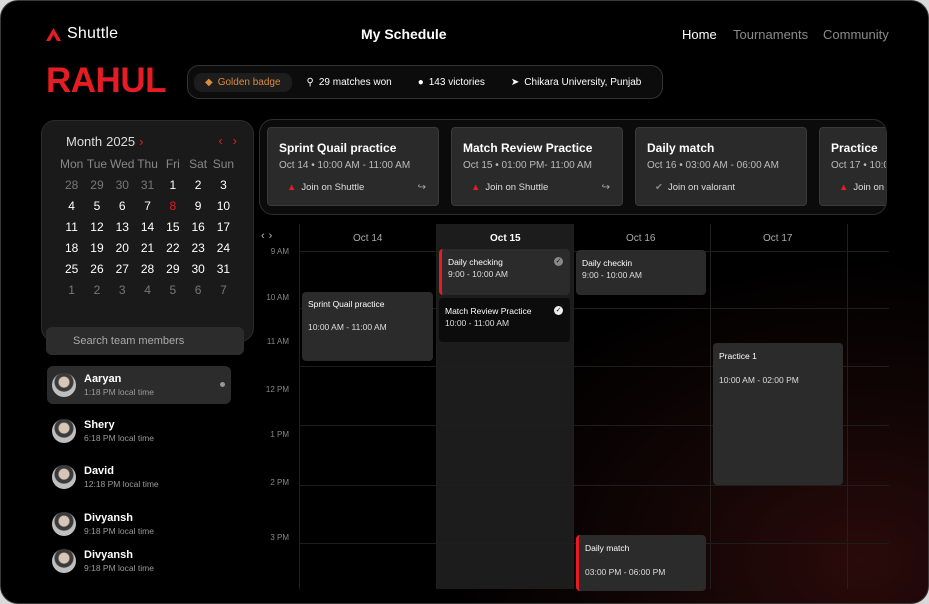 The image size is (929, 604). Describe the element at coordinates (197, 227) in the screenshot. I see `calendar-day: 16` at that location.